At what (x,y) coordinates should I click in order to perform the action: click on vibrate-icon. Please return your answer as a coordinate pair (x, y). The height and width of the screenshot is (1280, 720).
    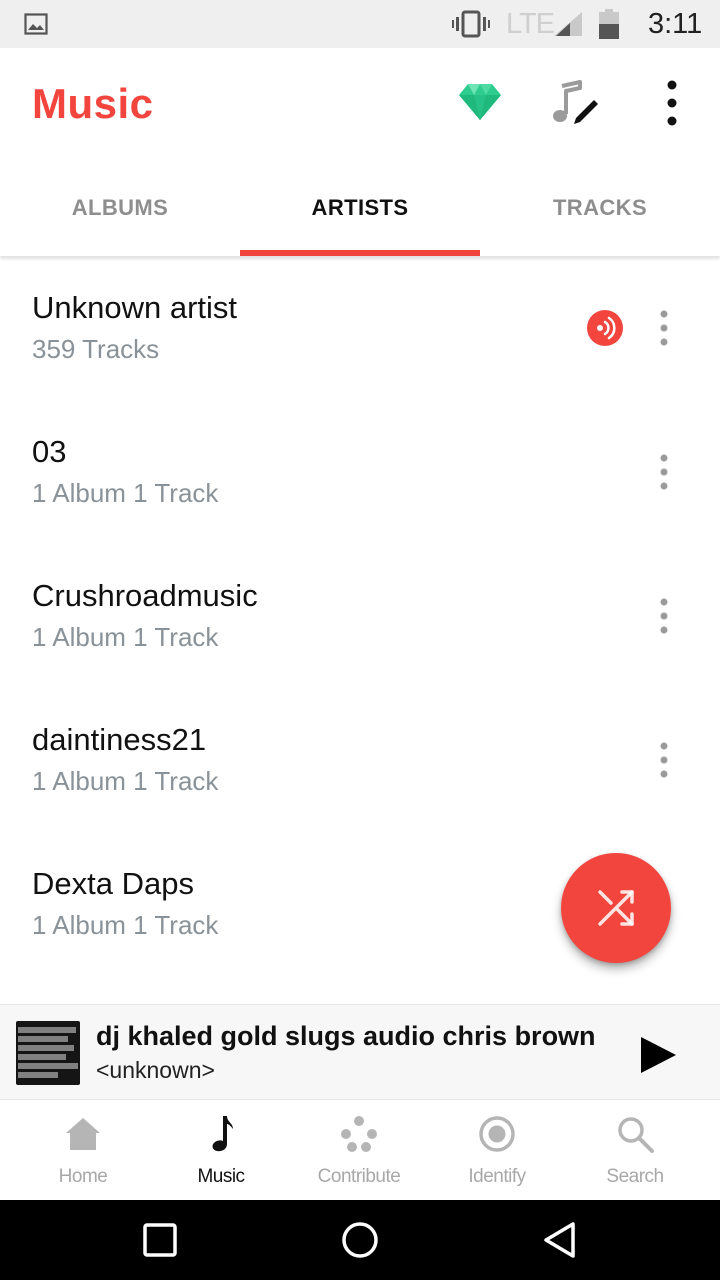
    Looking at the image, I should click on (471, 24).